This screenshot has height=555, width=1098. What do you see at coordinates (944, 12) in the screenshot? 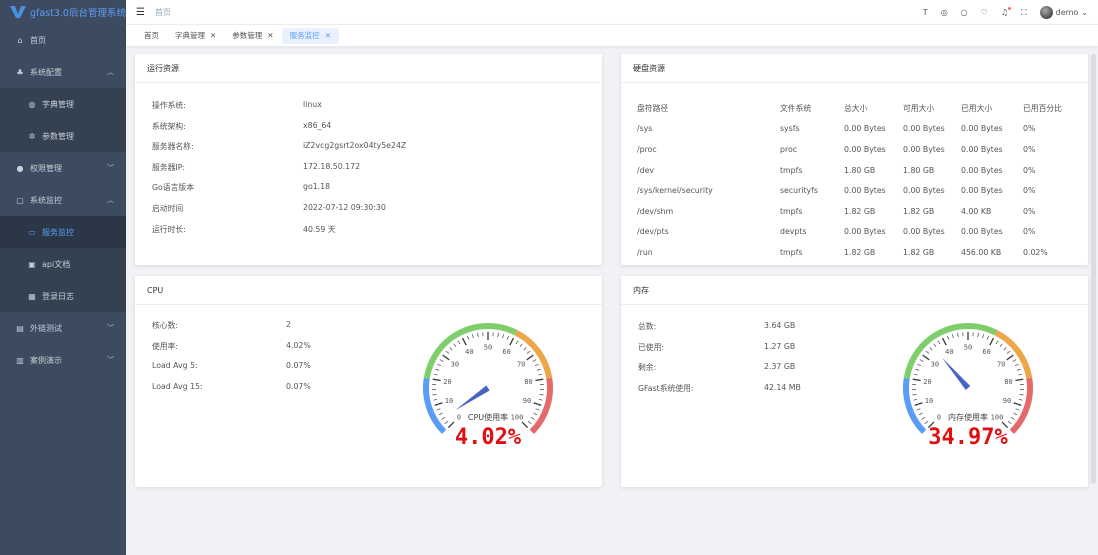
I see `language-icon: ◎` at bounding box center [944, 12].